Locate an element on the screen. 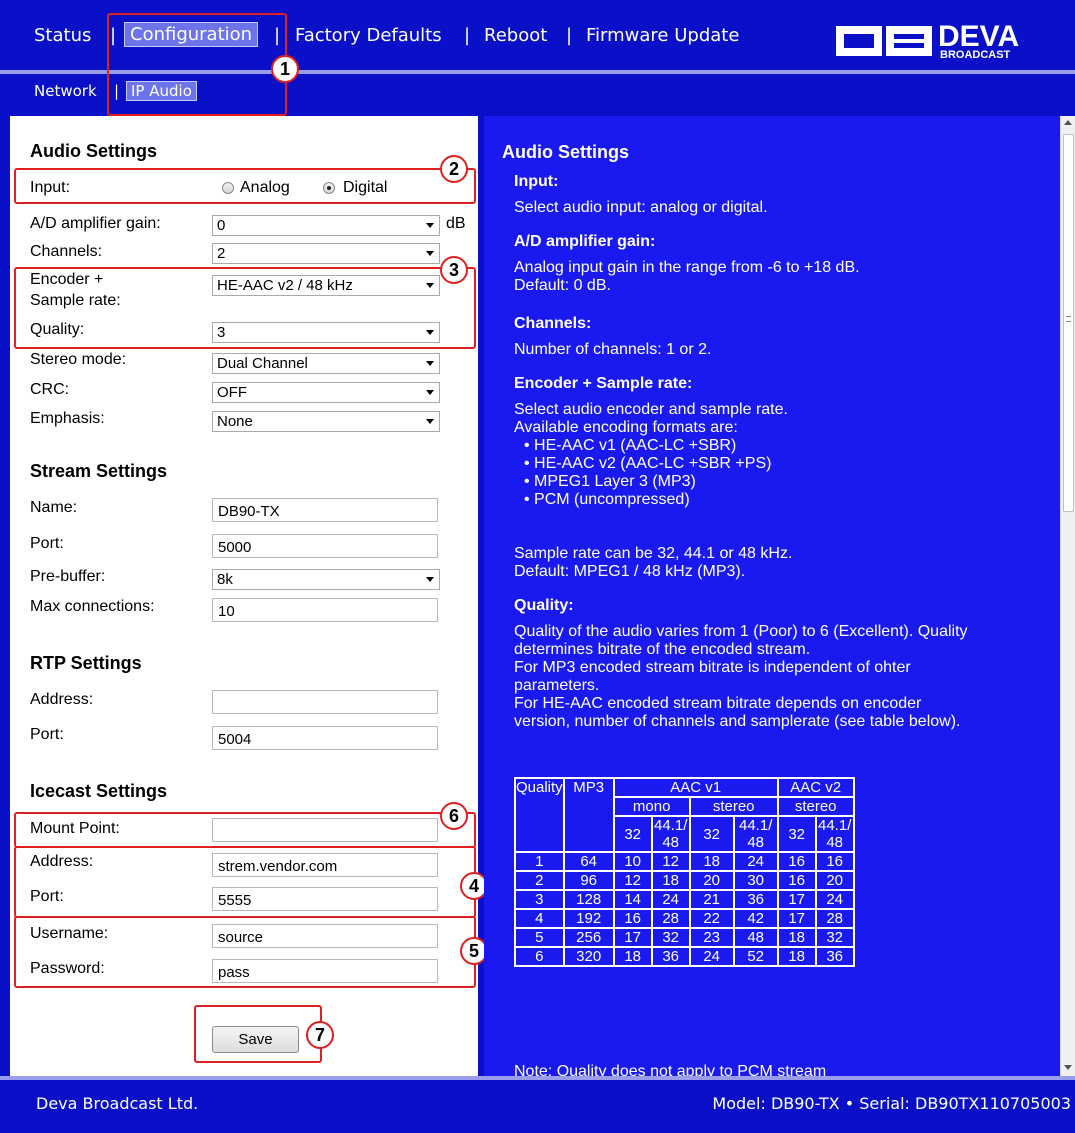 This screenshot has height=1133, width=1075. help-encoder-heading: Encoder + Sample rate: is located at coordinates (603, 383).